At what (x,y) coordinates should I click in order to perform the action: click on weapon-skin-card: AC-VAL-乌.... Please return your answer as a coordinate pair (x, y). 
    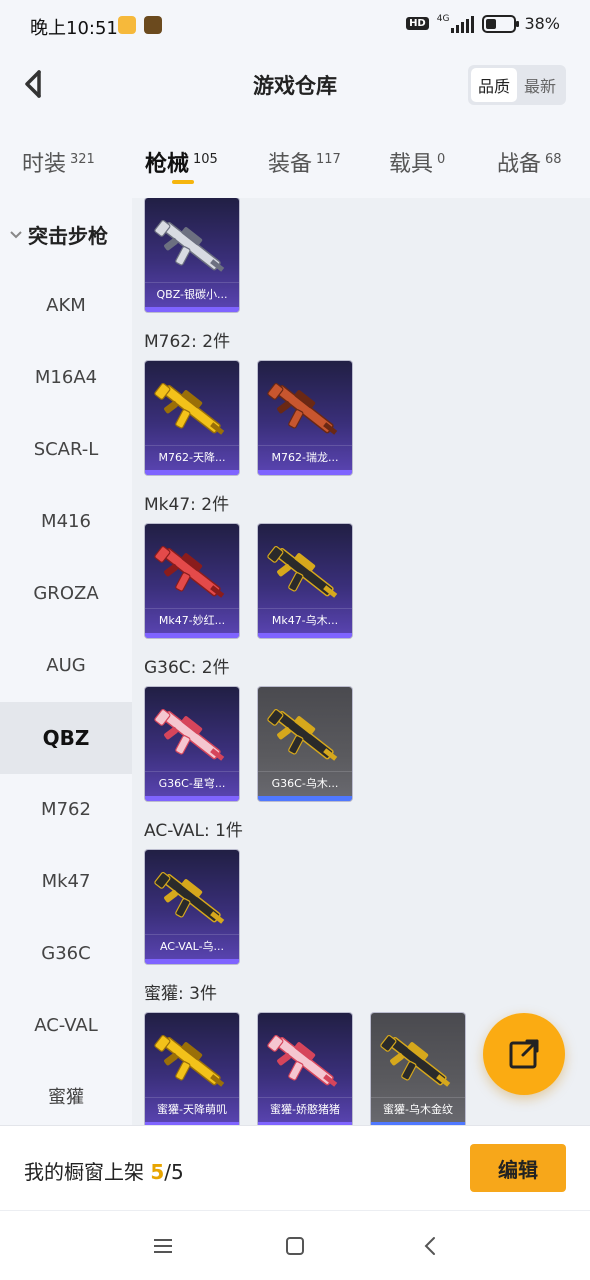
    Looking at the image, I should click on (192, 907).